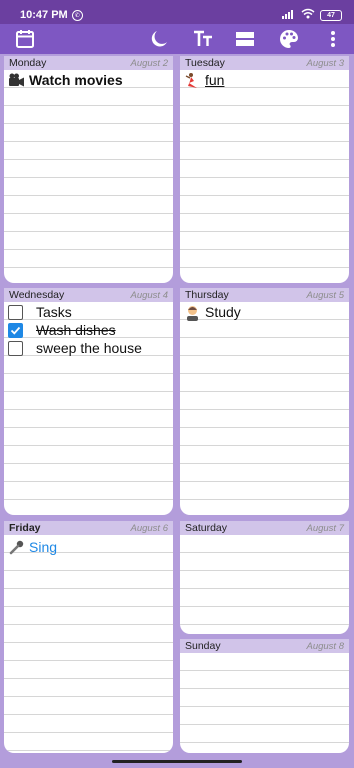 The height and width of the screenshot is (768, 354). What do you see at coordinates (25, 528) in the screenshot?
I see `day-name: Friday` at bounding box center [25, 528].